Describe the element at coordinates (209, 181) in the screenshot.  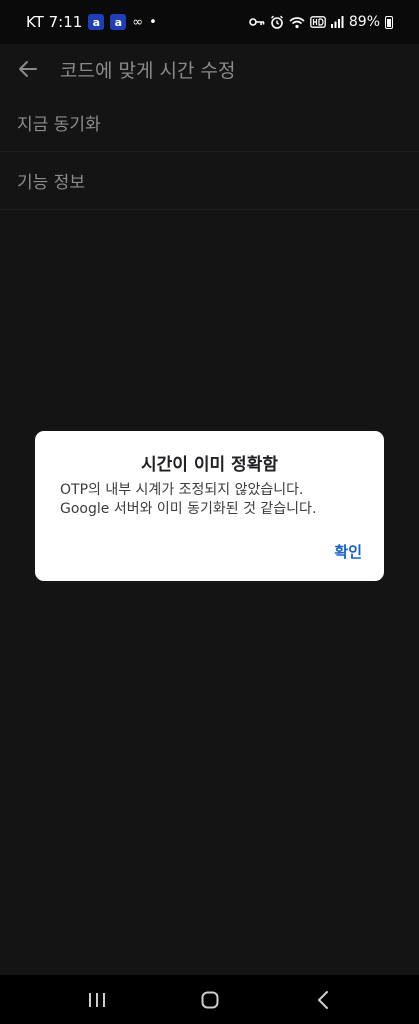
I see `menu-item-feature-info: 기능 정보` at that location.